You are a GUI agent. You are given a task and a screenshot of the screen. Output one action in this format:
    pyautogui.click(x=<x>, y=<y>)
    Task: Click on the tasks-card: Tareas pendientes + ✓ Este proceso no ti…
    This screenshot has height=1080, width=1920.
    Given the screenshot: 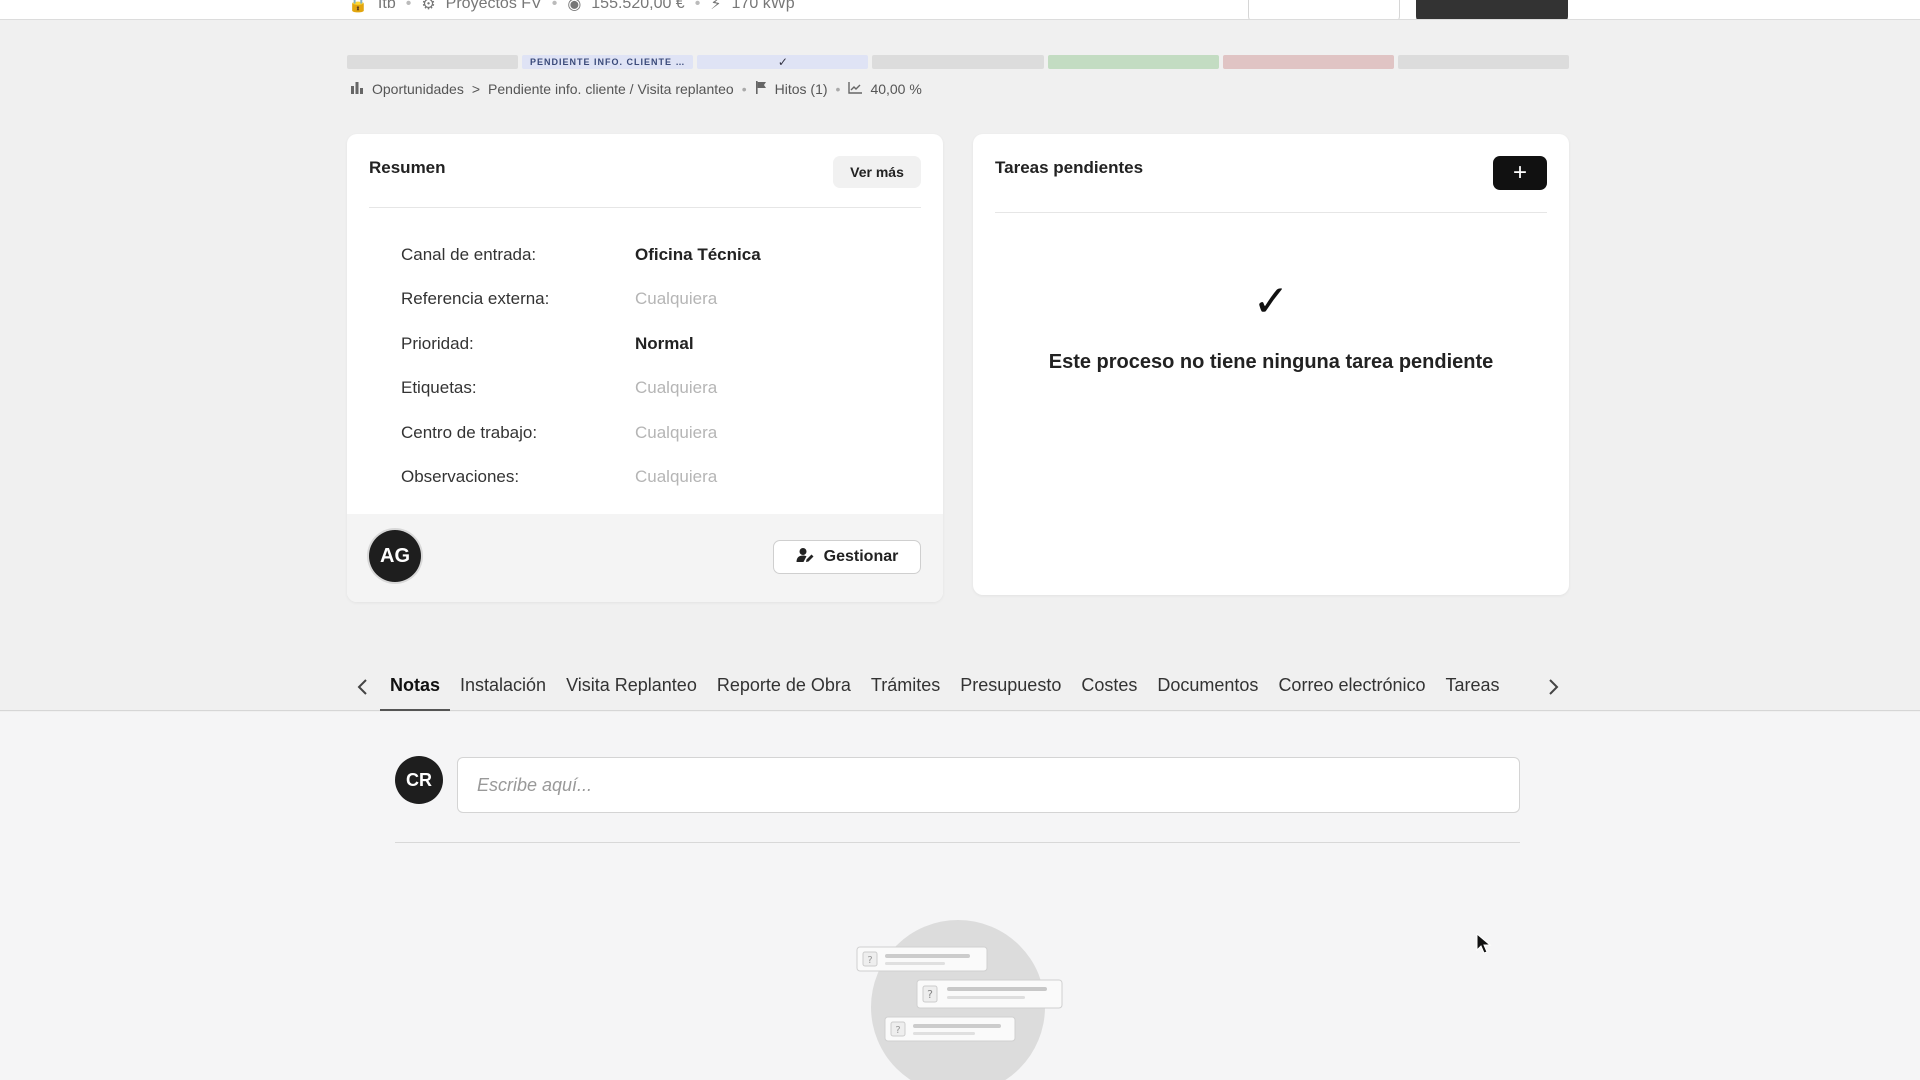 What is the action you would take?
    pyautogui.click(x=1271, y=364)
    